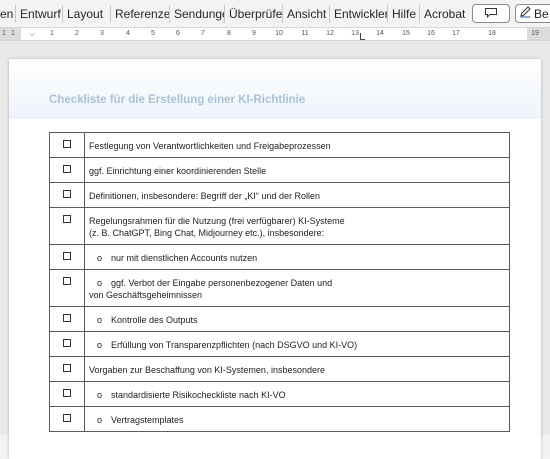 Image resolution: width=550 pixels, height=459 pixels. Describe the element at coordinates (306, 13) in the screenshot. I see `tab-ansicht: Ansicht` at that location.